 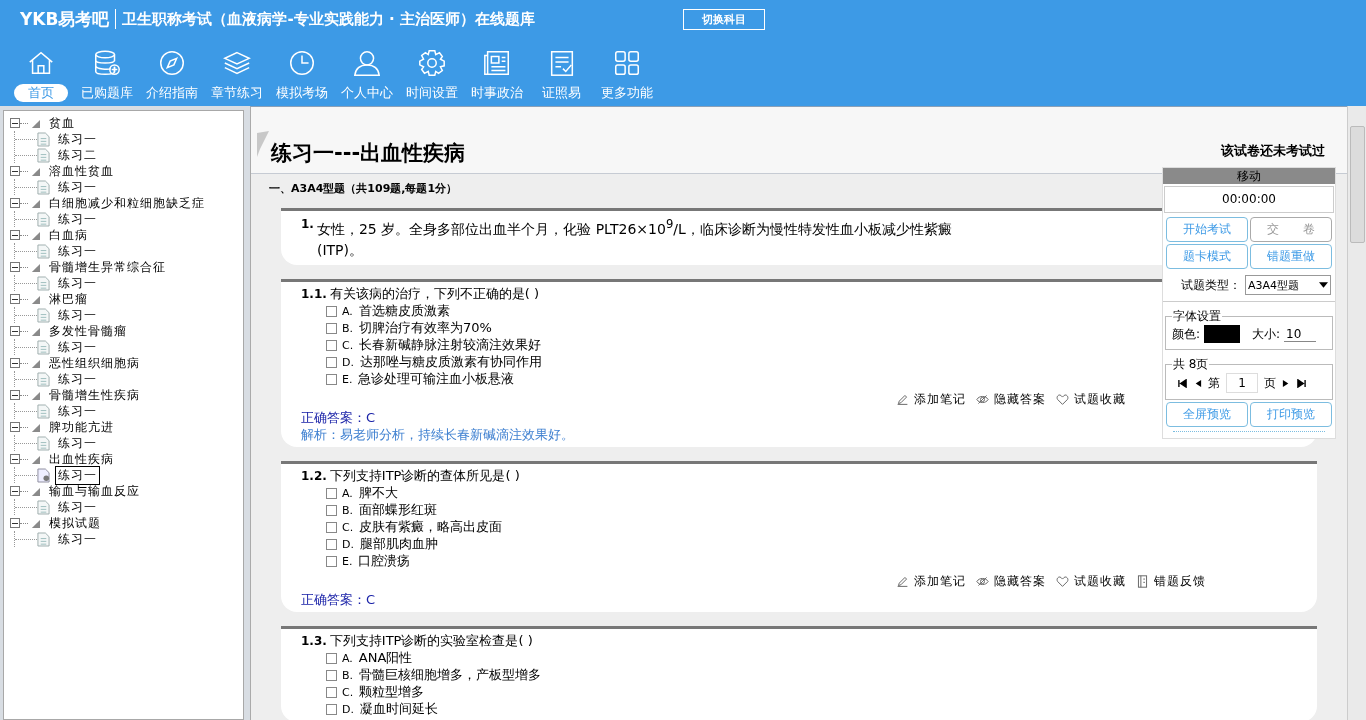 What do you see at coordinates (94, 395) in the screenshot?
I see `tree-chapter: 骨髓增生性疾病` at bounding box center [94, 395].